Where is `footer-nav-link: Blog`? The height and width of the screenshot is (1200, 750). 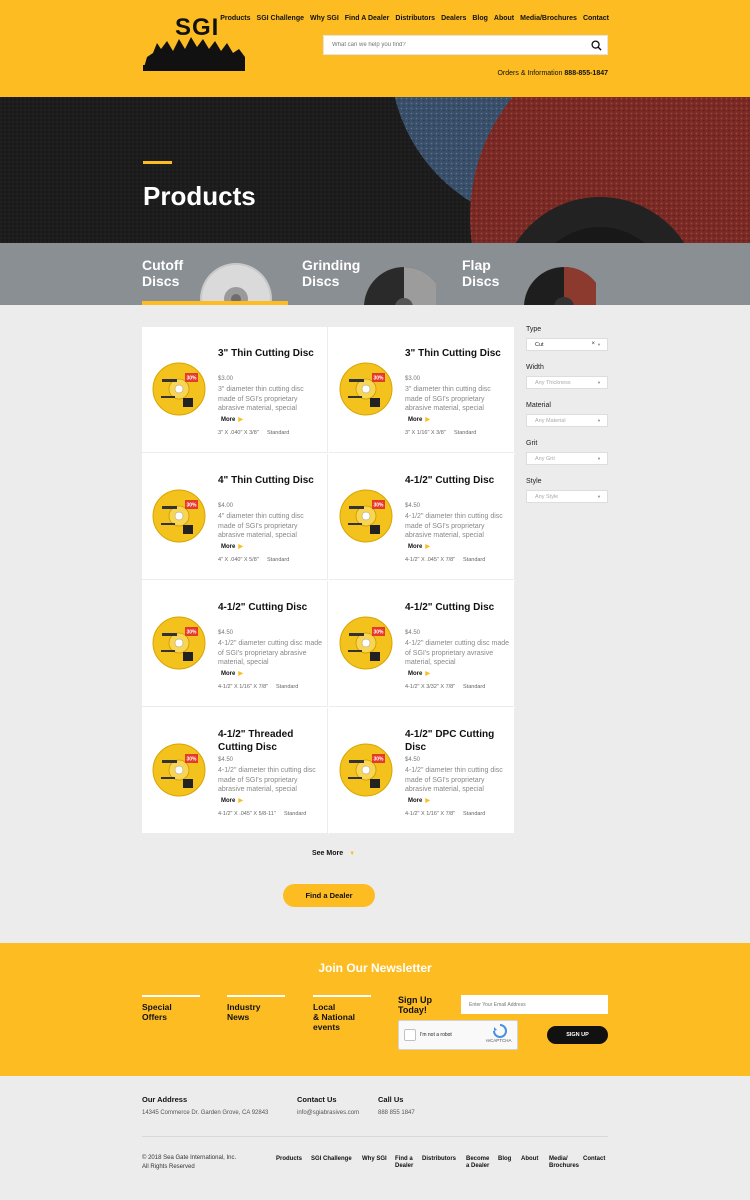
footer-nav-link: Blog is located at coordinates (504, 1159).